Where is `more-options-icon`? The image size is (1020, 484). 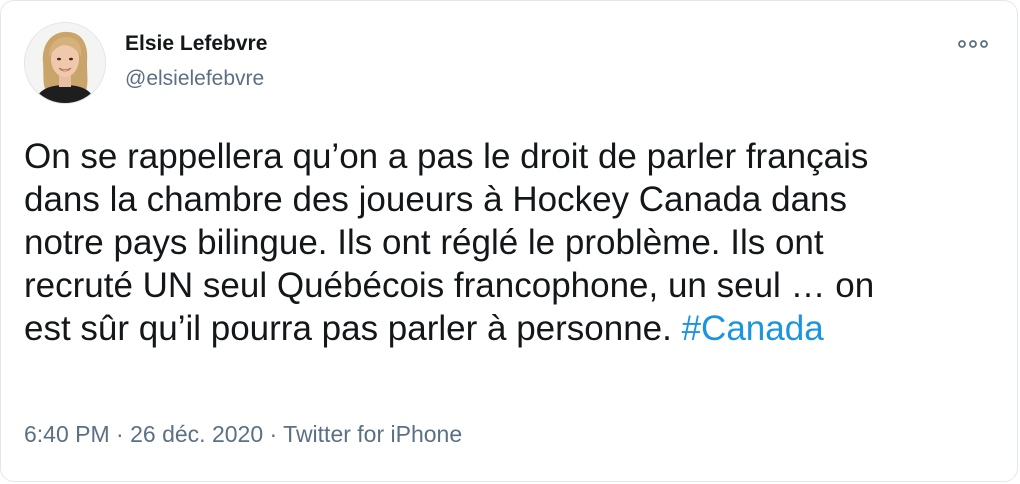 more-options-icon is located at coordinates (973, 44).